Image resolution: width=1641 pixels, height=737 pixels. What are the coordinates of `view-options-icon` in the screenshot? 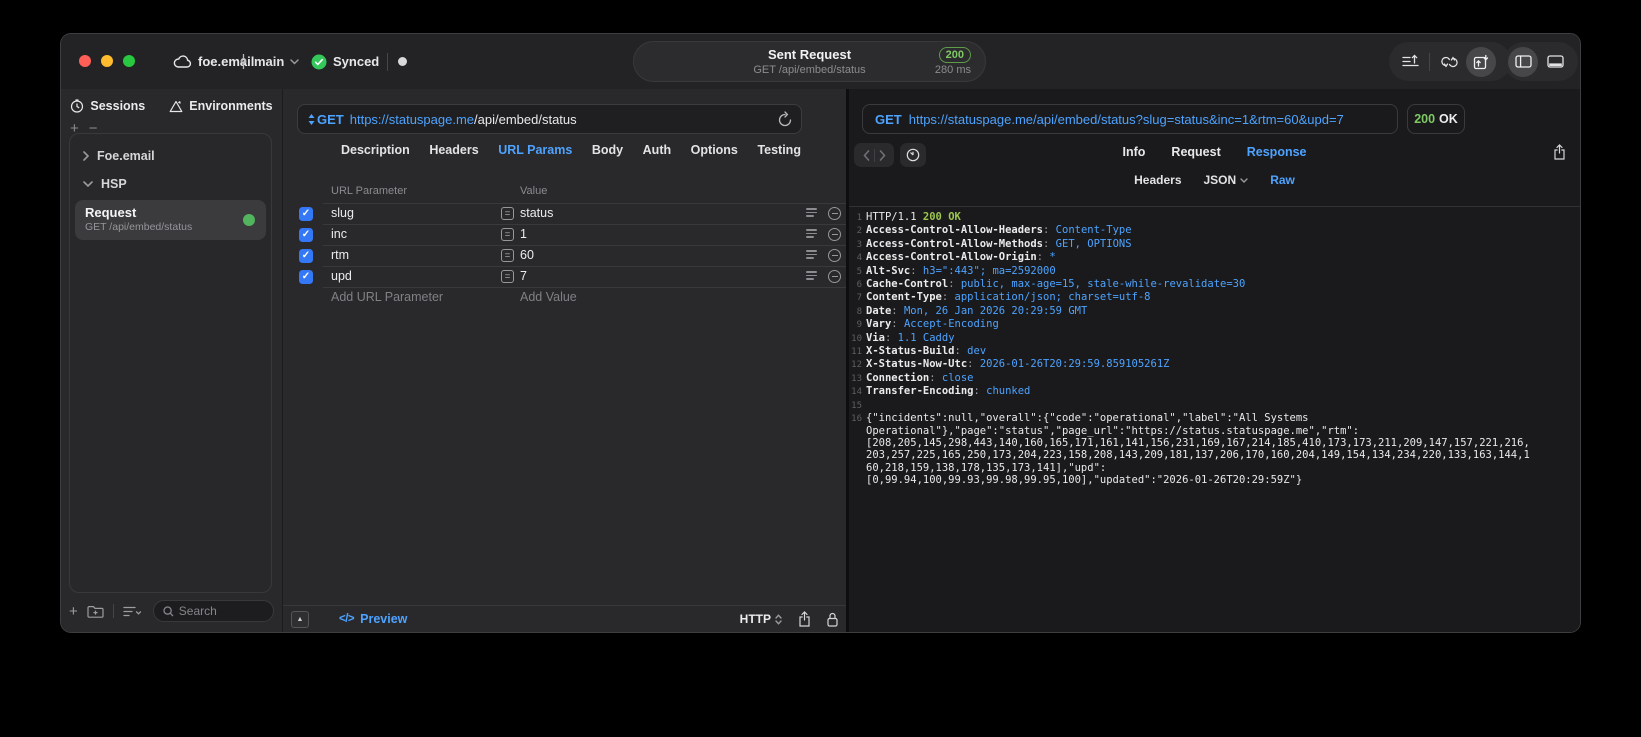 It's located at (132, 611).